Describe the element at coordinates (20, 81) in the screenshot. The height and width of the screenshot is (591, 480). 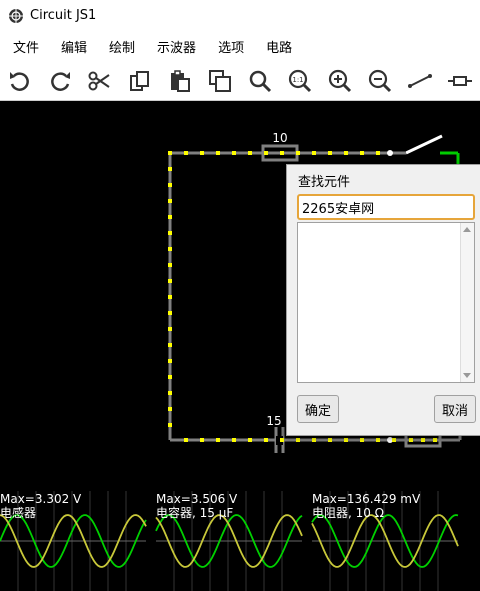
I see `undo-button` at that location.